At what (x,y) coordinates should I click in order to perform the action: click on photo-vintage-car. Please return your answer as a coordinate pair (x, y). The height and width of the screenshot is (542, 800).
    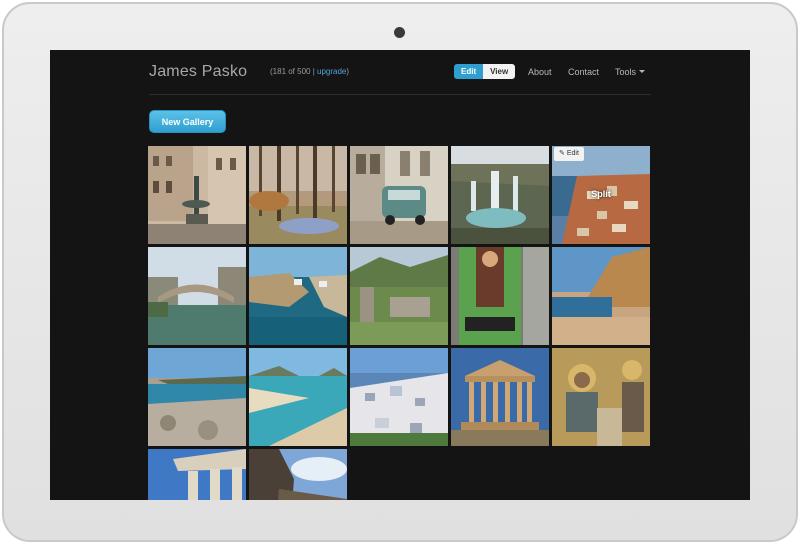
    Looking at the image, I should click on (399, 195).